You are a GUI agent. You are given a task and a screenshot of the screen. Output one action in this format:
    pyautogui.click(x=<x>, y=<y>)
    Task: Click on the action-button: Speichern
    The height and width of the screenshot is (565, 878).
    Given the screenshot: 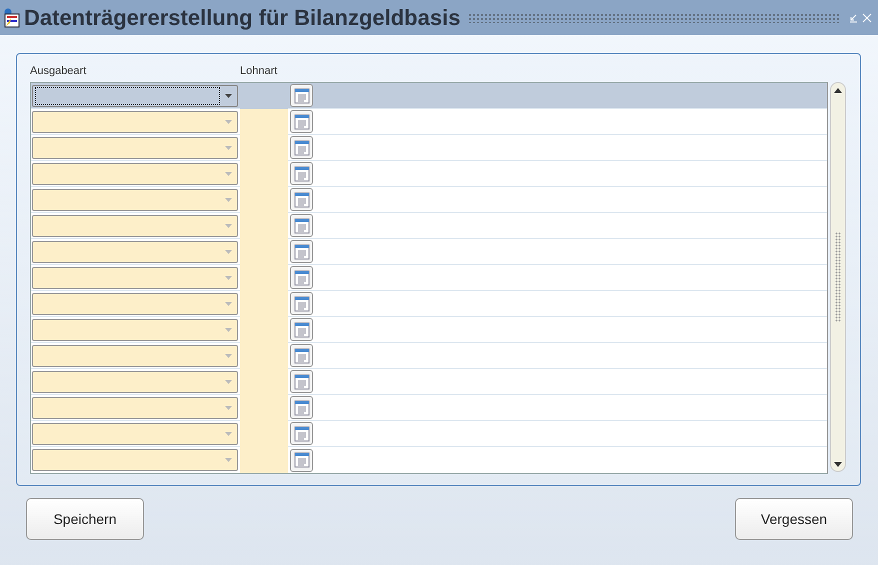 What is the action you would take?
    pyautogui.click(x=85, y=519)
    